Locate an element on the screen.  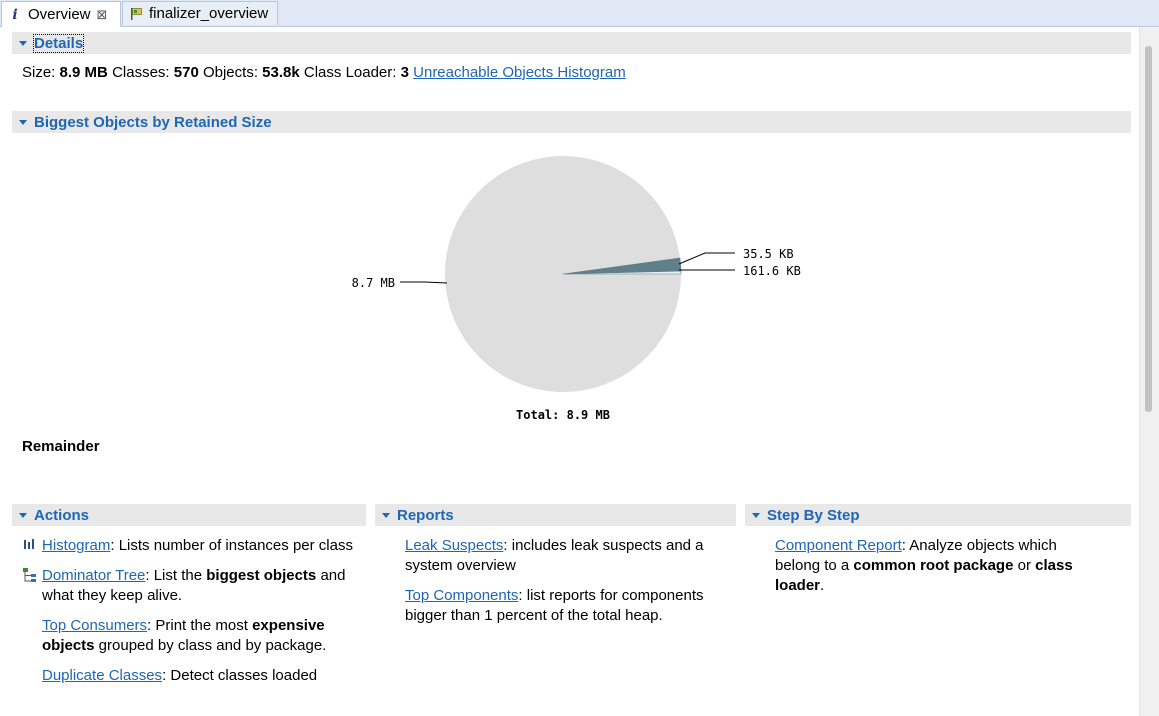
tab-overview-label: Overview is located at coordinates (59, 14).